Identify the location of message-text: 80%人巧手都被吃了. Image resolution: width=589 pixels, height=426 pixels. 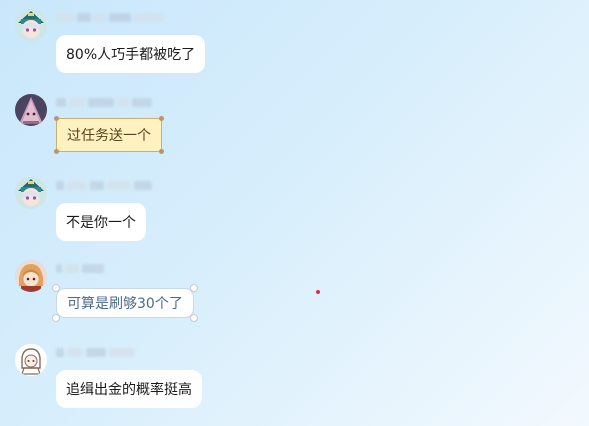
(131, 55).